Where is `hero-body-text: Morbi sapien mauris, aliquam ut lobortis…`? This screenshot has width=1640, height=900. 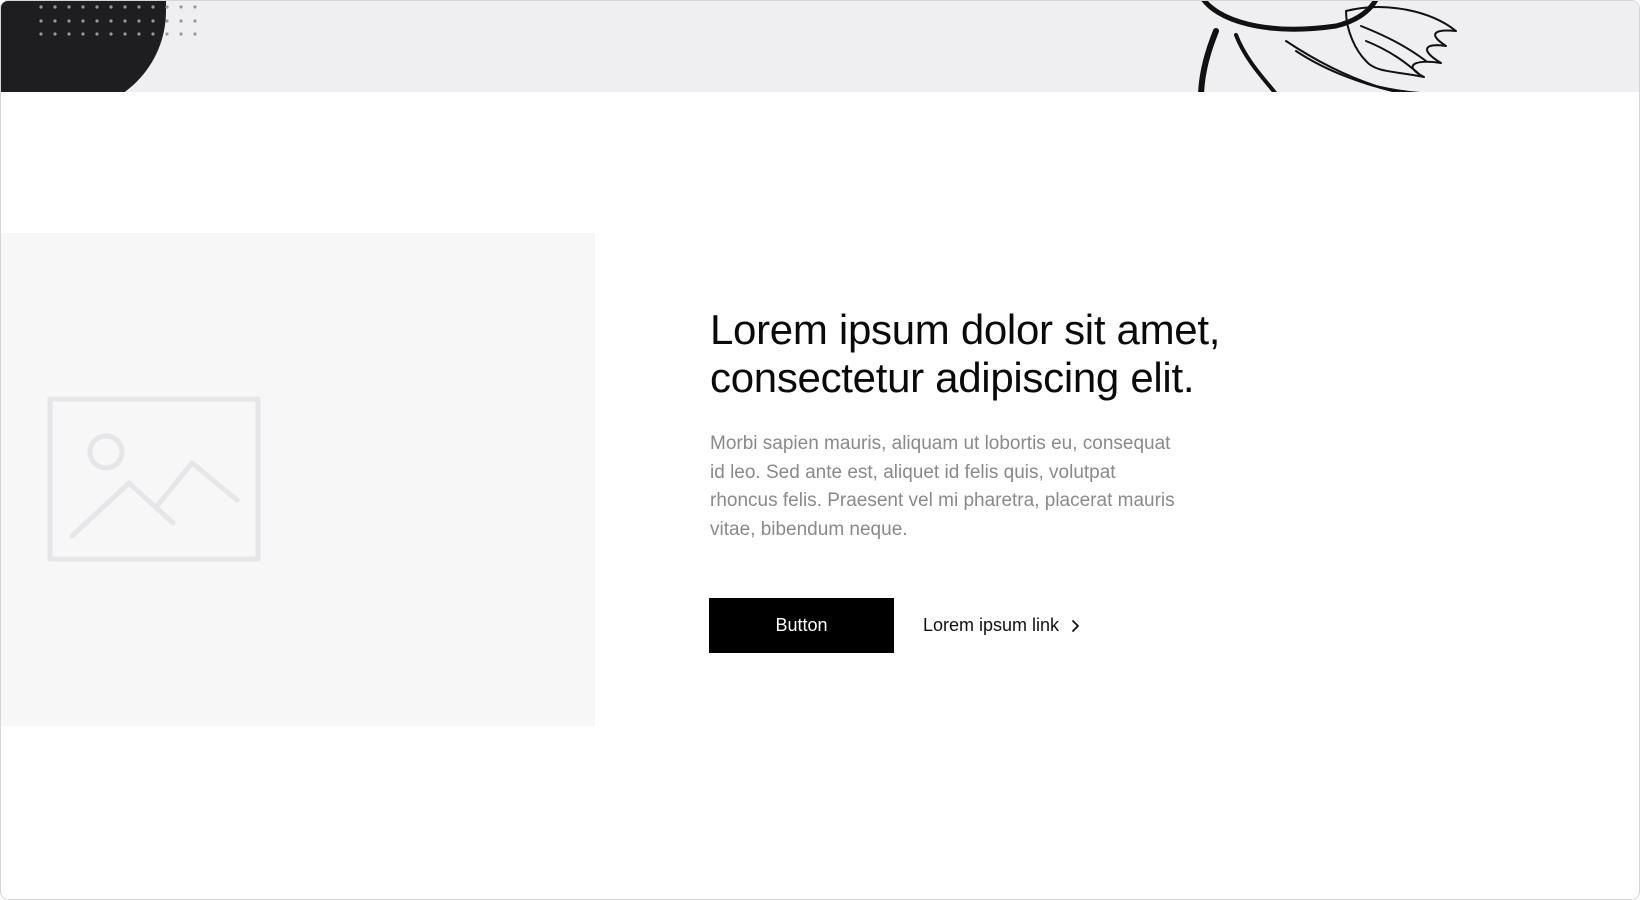
hero-body-text: Morbi sapien mauris, aliquam ut lobortis… is located at coordinates (942, 486).